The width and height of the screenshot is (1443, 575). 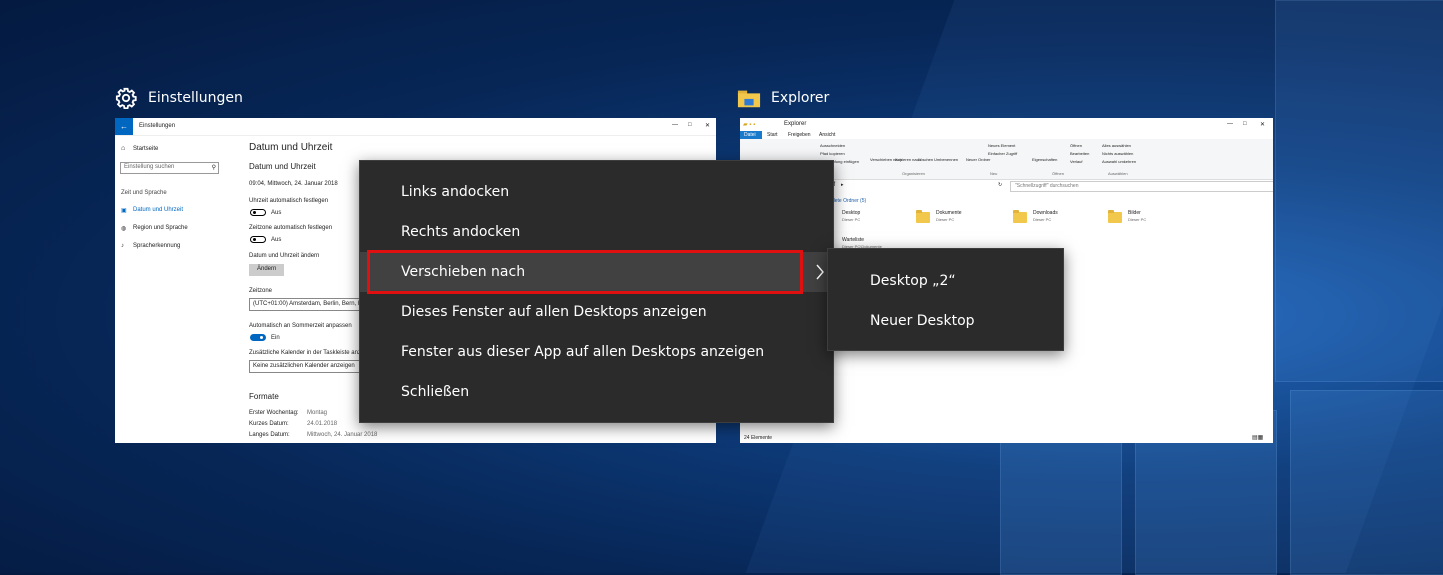 I want to click on search-icon: ⚲, so click(x=213, y=168).